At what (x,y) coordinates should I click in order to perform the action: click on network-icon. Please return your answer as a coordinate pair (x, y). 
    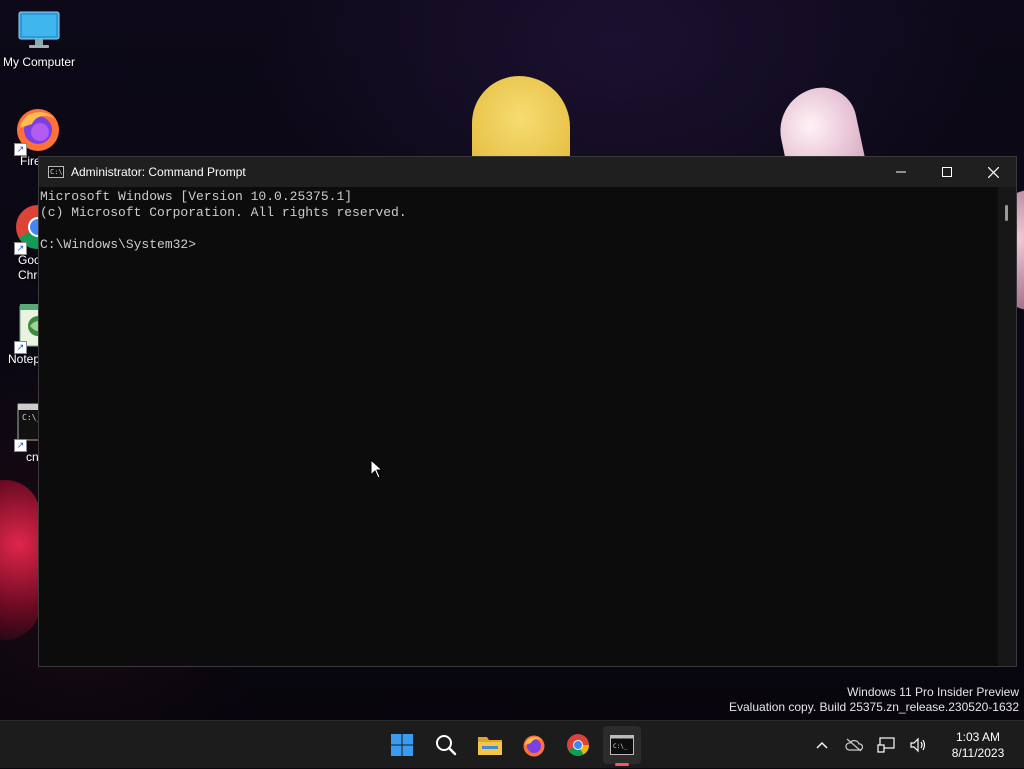
    Looking at the image, I should click on (886, 745).